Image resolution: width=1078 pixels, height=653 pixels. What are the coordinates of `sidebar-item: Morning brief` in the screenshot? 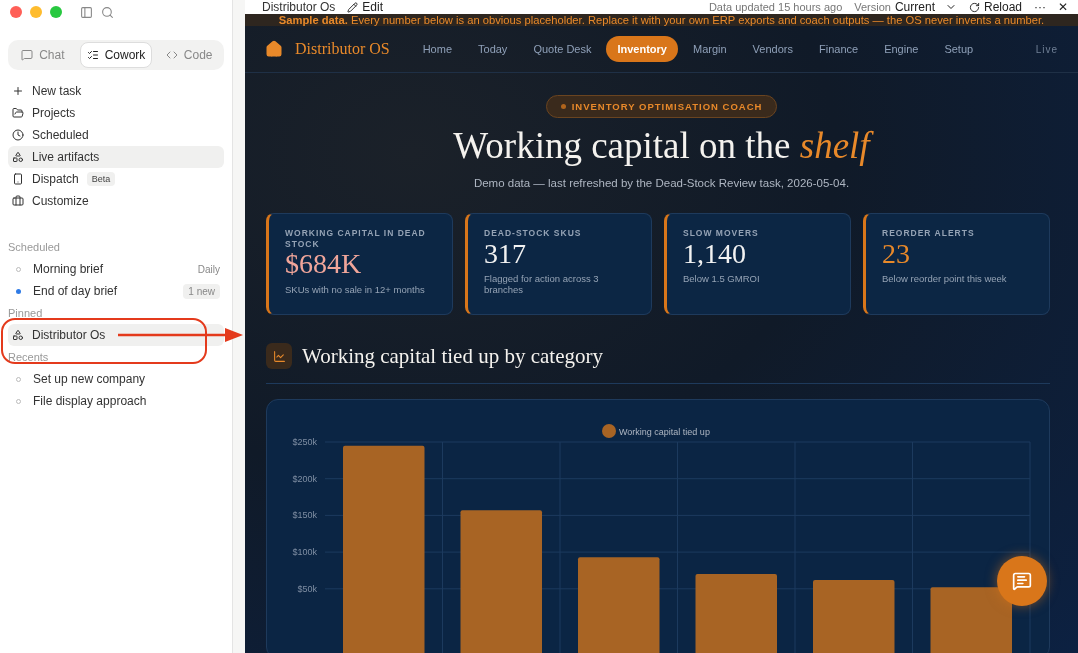 It's located at (68, 269).